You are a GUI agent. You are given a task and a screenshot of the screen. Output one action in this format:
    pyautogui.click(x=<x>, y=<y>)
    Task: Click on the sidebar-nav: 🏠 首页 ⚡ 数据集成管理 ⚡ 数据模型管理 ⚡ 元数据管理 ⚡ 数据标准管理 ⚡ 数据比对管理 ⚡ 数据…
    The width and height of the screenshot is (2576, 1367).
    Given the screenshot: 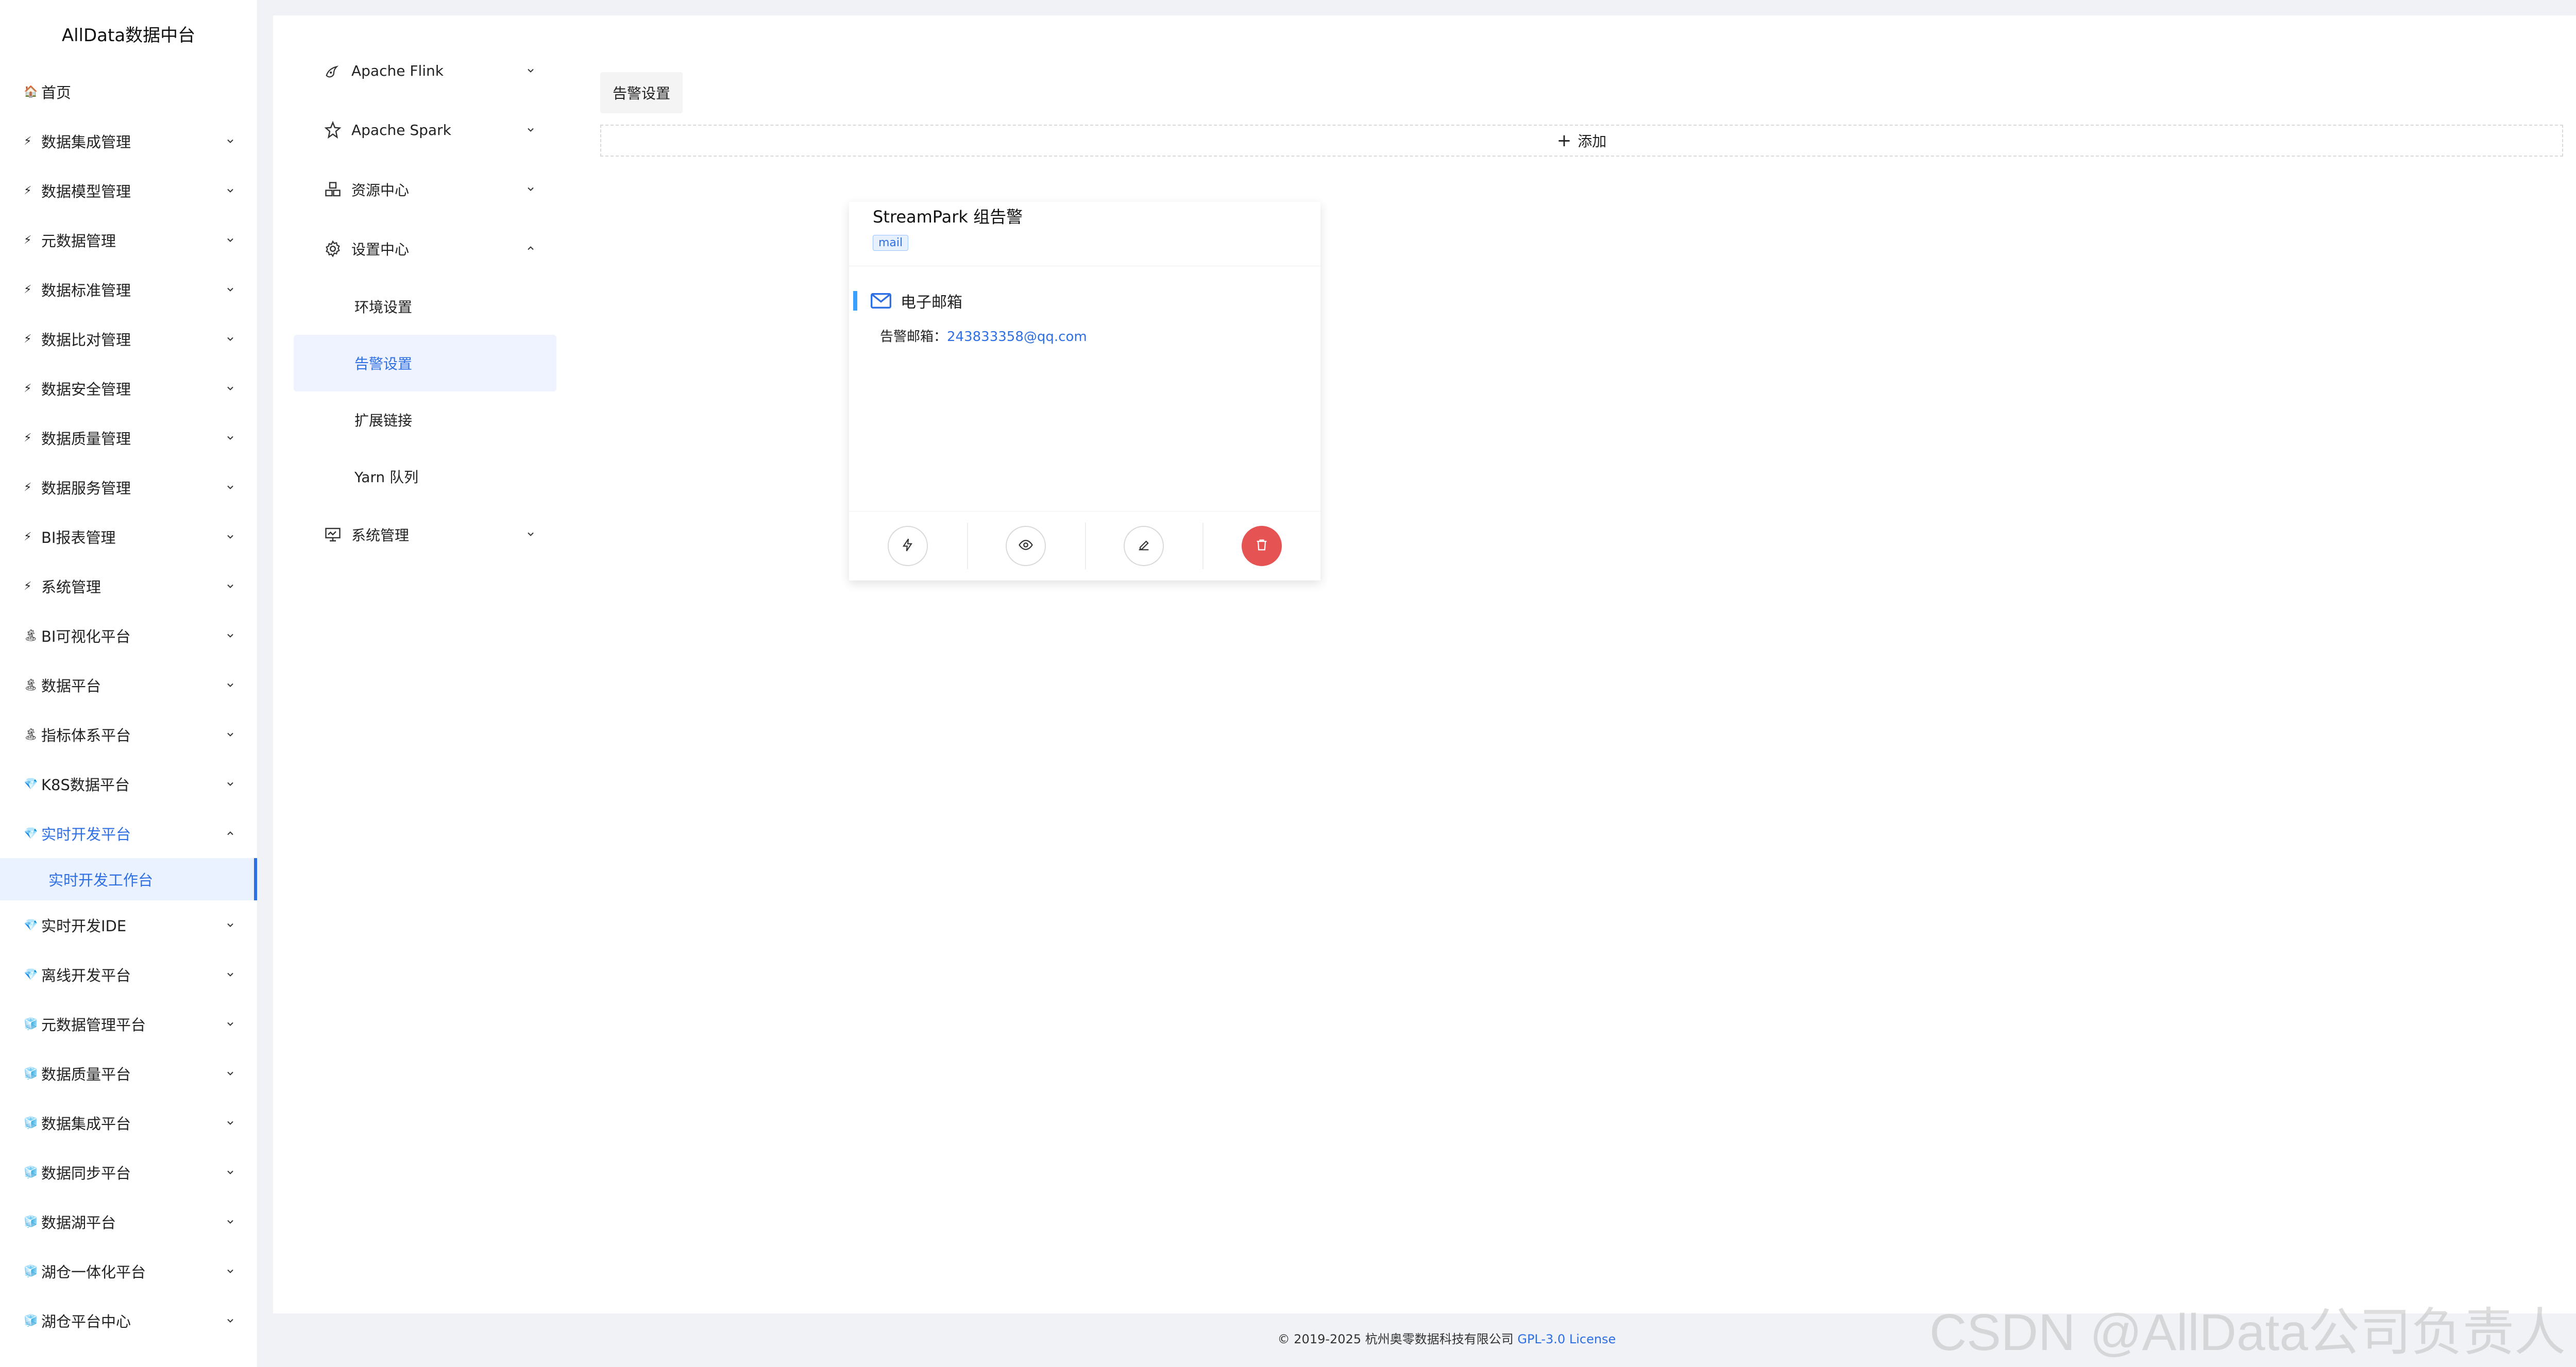 What is the action you would take?
    pyautogui.click(x=128, y=706)
    